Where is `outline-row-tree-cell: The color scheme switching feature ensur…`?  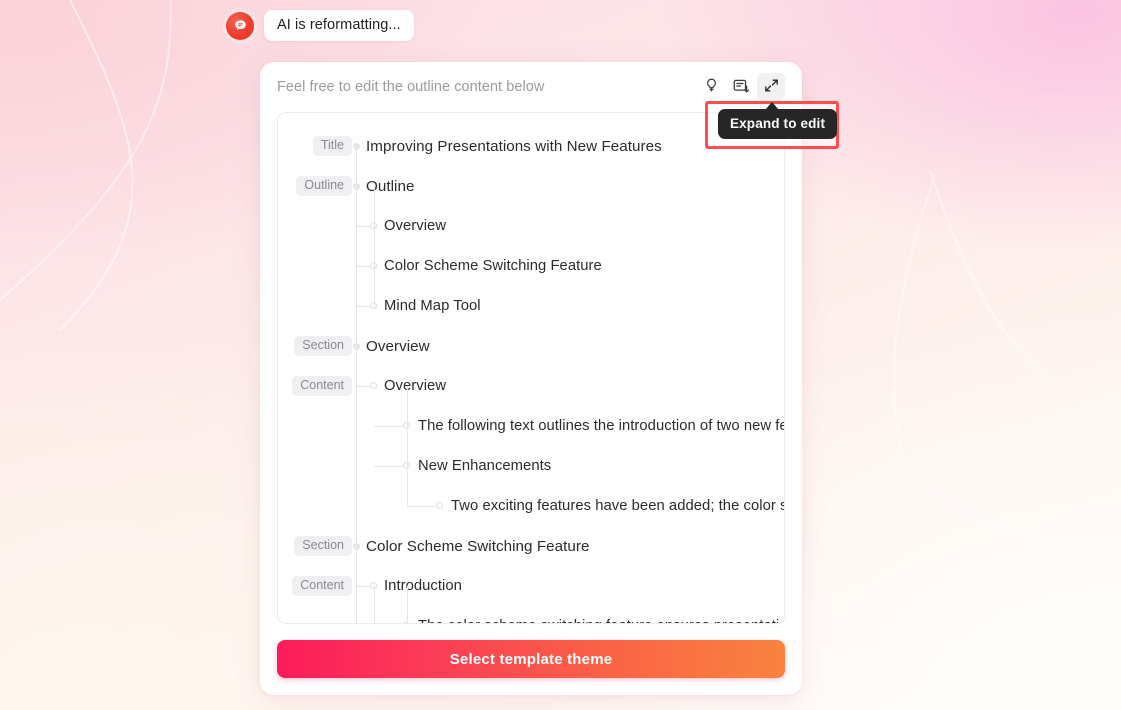
outline-row-tree-cell: The color scheme switching feature ensur… is located at coordinates (568, 614).